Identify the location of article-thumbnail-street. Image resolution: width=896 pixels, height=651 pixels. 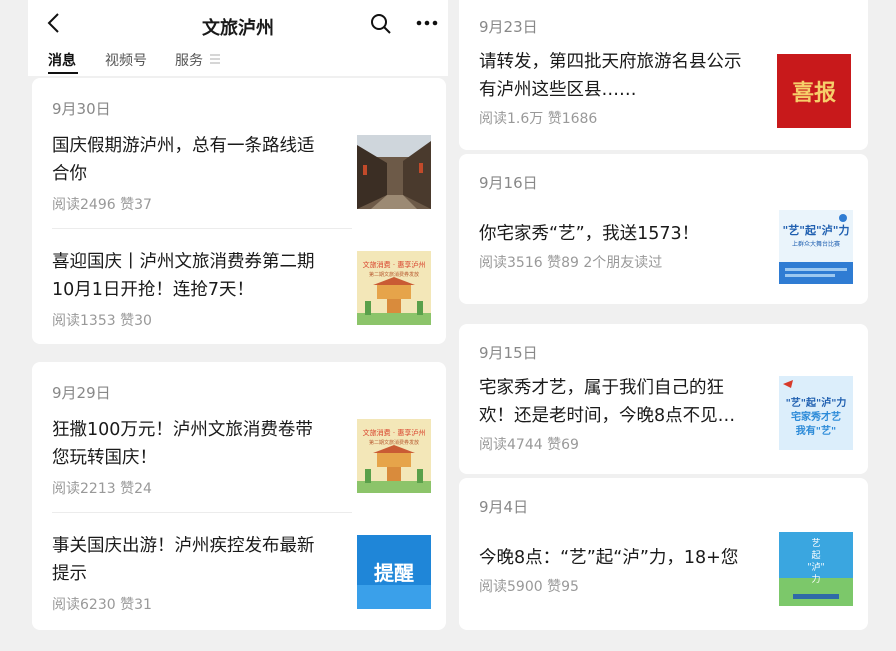
(394, 172).